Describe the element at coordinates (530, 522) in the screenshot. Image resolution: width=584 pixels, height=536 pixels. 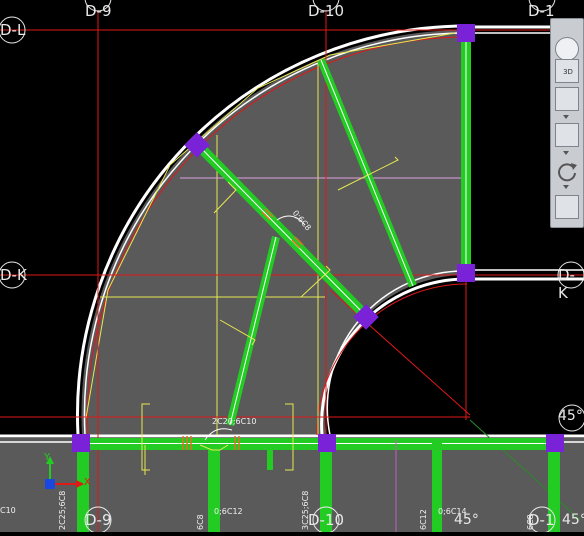
I see `annotation-6c8-2: 6C8` at that location.